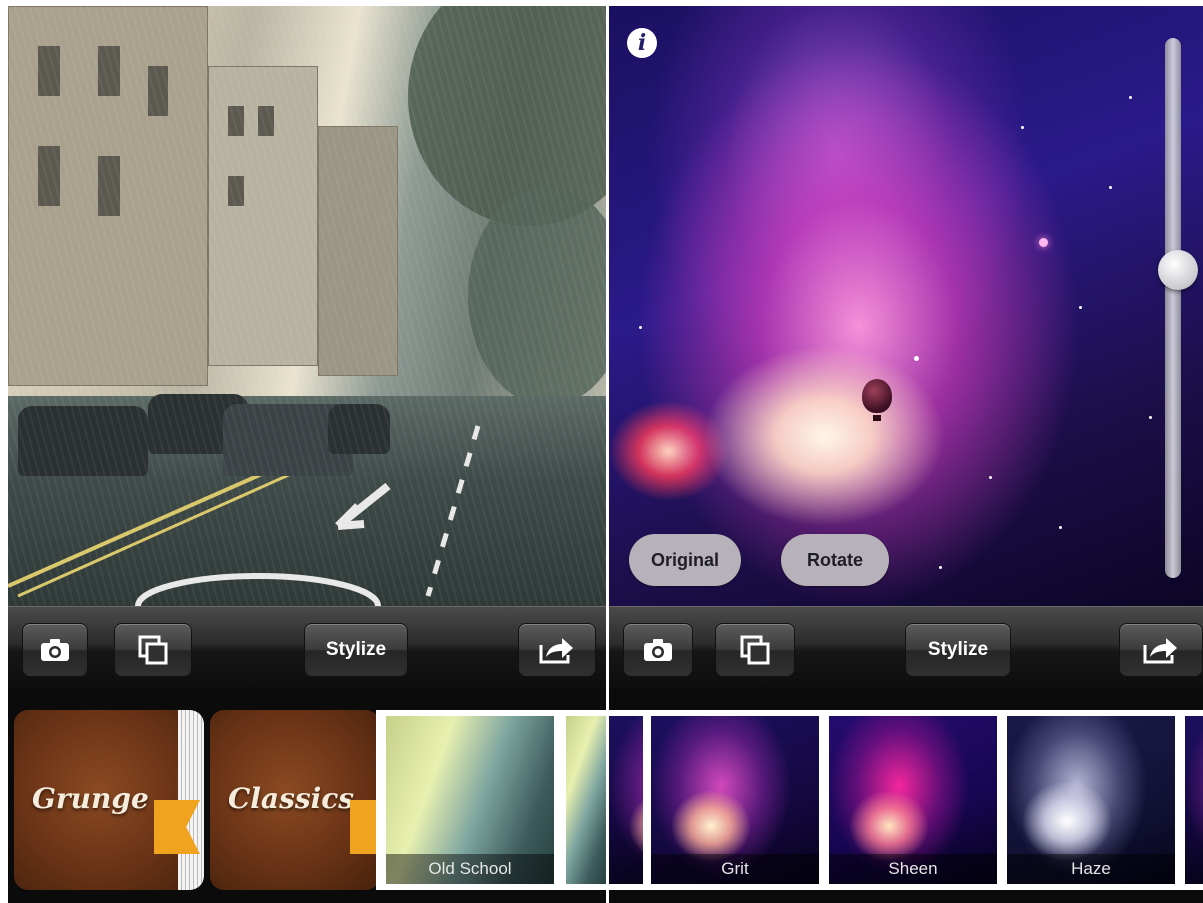 This screenshot has height=903, width=1203. I want to click on category-classics: Classics, so click(295, 800).